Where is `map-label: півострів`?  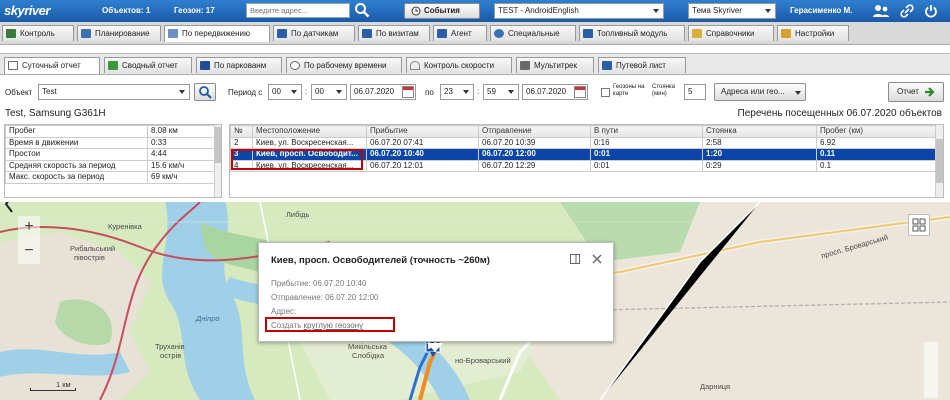 map-label: півострів is located at coordinates (89, 257).